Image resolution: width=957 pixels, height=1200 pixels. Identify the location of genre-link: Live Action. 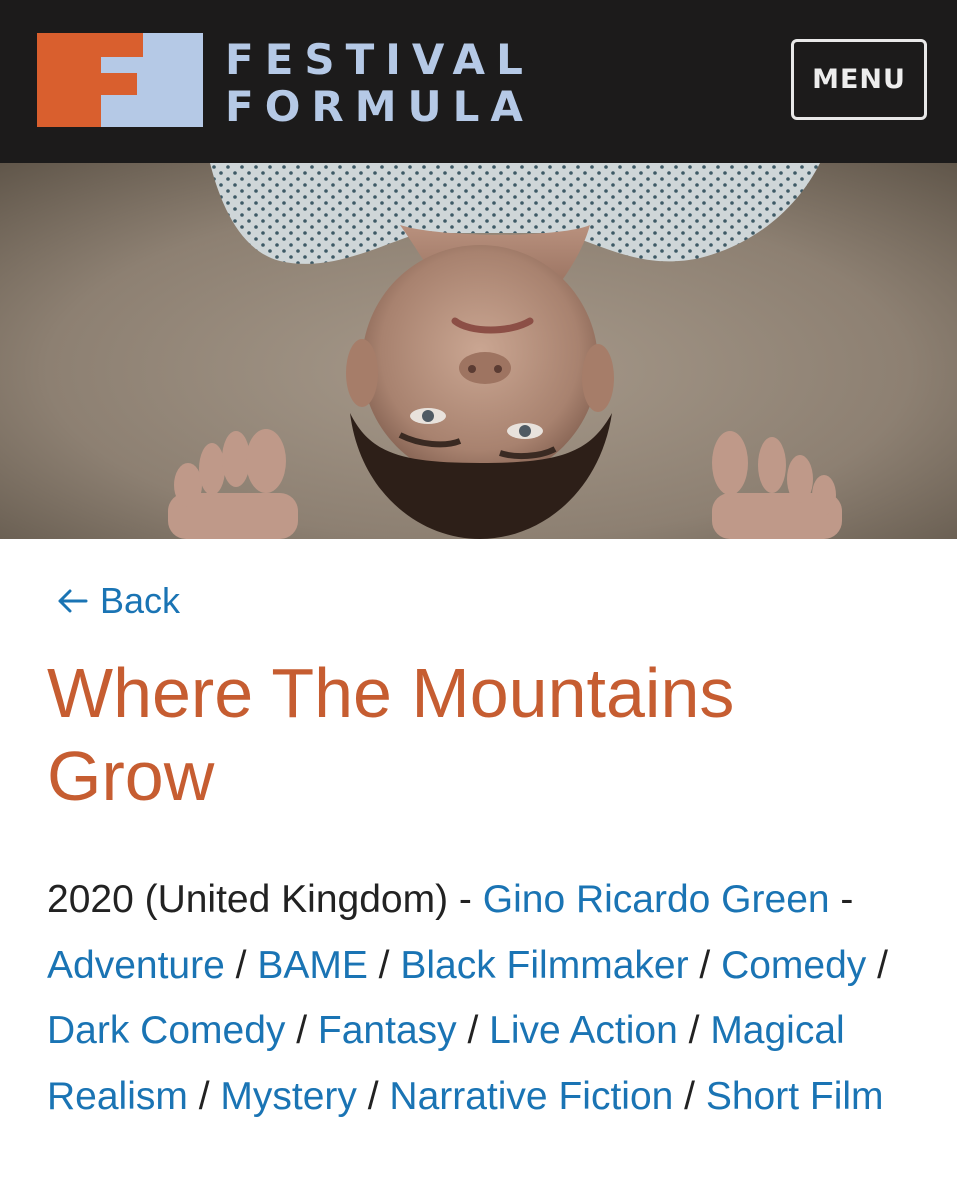
(583, 1030).